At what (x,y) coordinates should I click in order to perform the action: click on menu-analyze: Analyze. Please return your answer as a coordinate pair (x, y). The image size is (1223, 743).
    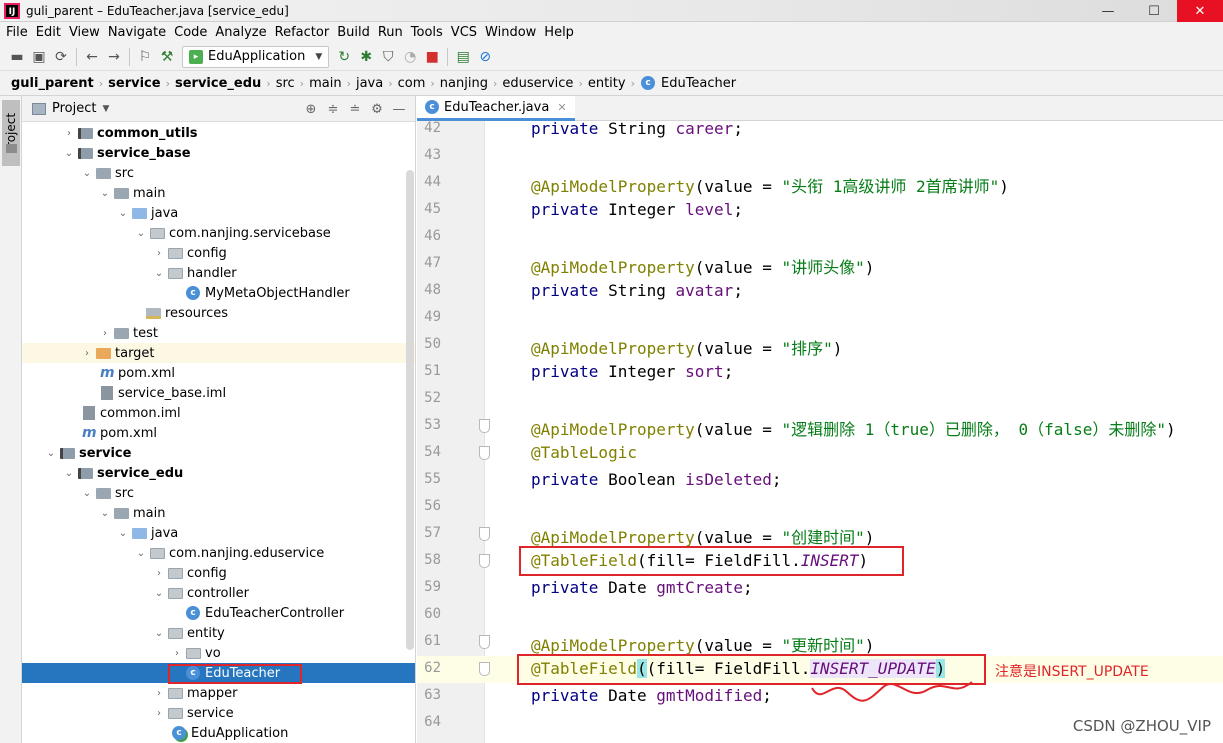
    Looking at the image, I should click on (240, 32).